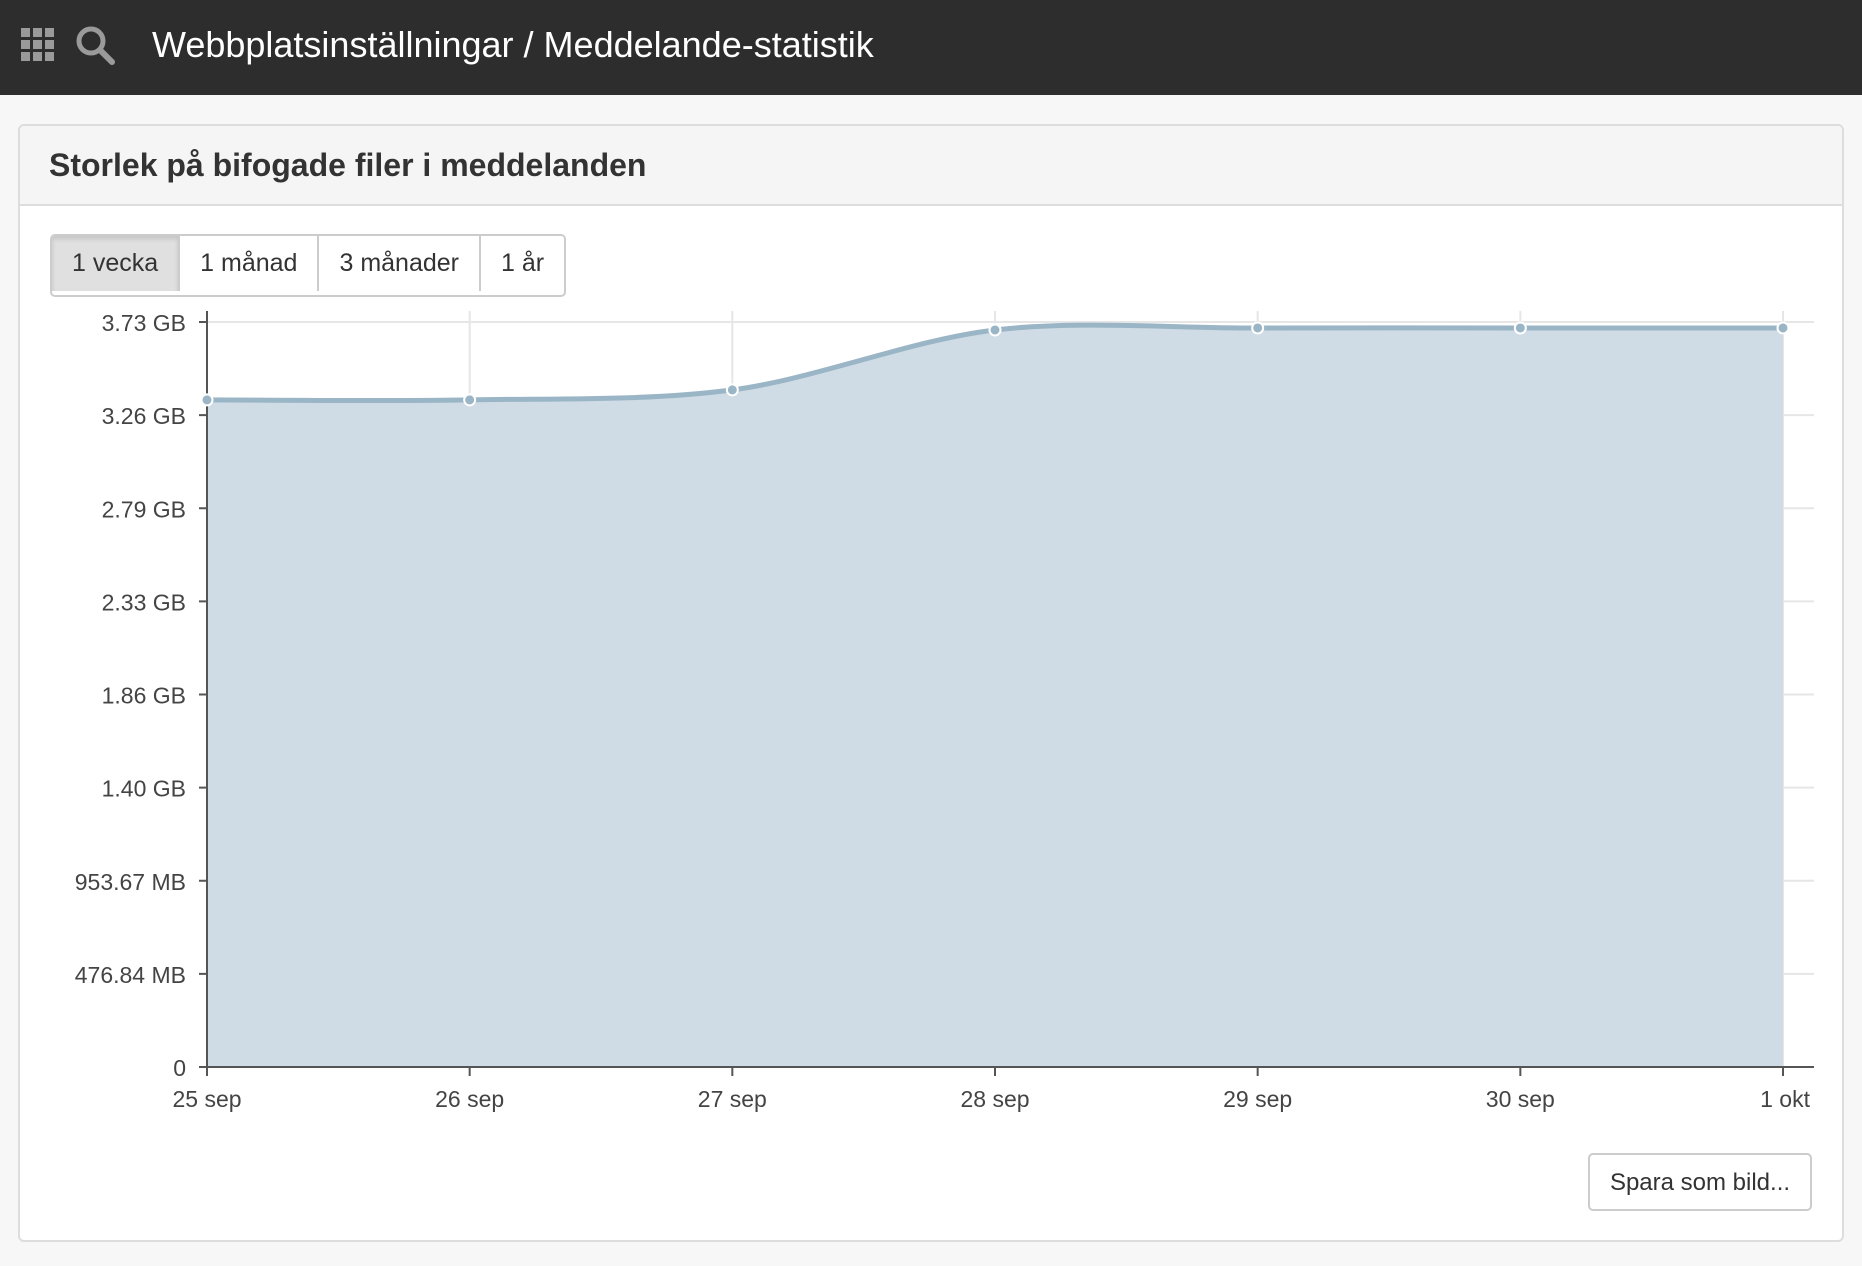 The image size is (1862, 1266). I want to click on y-tick-label: 1.40 GB, so click(144, 789).